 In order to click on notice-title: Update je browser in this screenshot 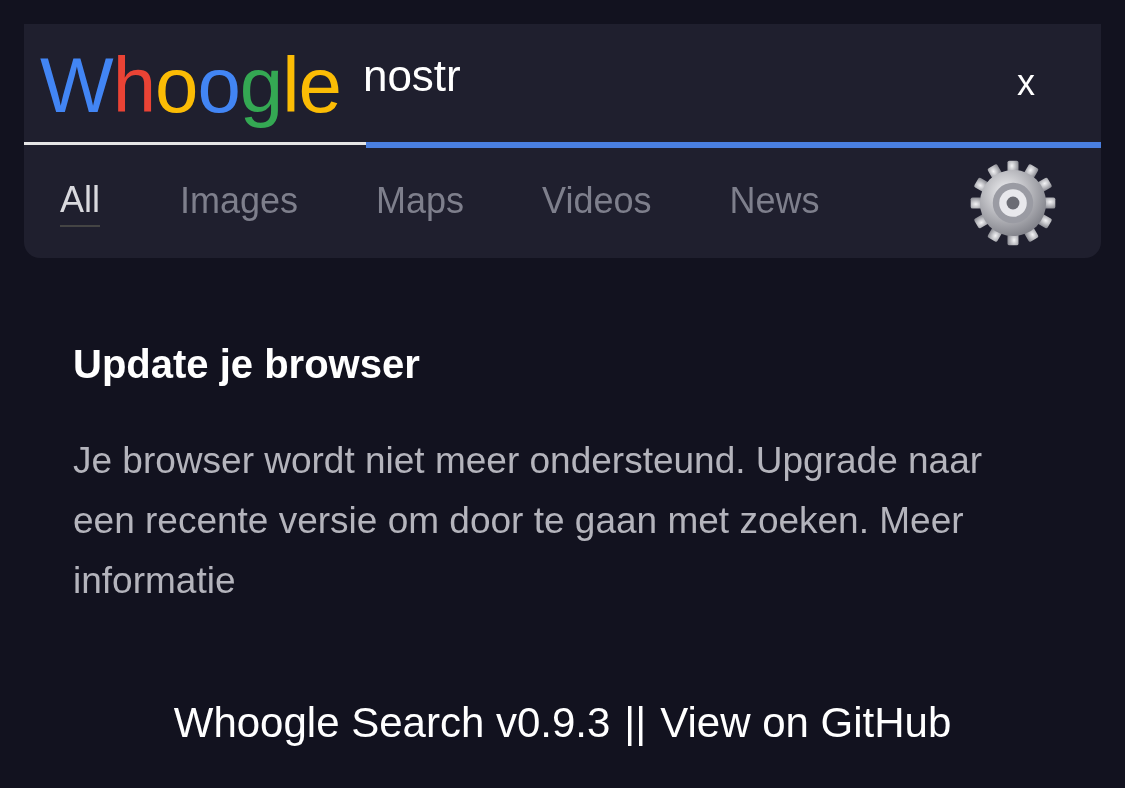, I will do `click(247, 364)`.